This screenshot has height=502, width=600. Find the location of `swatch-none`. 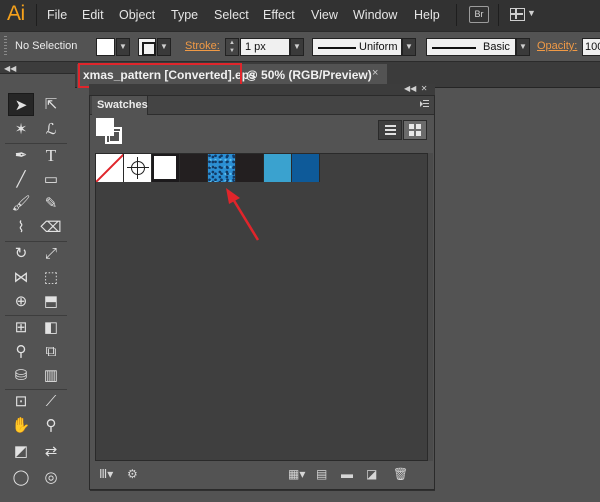

swatch-none is located at coordinates (110, 168).